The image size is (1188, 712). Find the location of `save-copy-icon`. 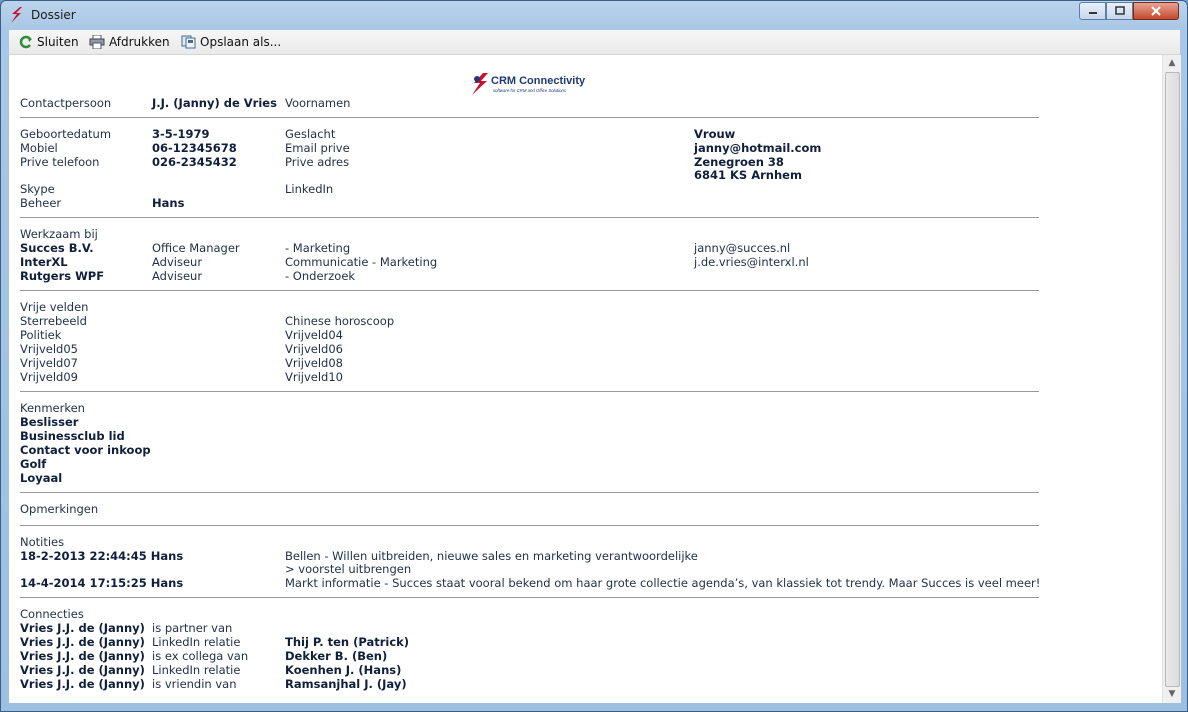

save-copy-icon is located at coordinates (188, 42).